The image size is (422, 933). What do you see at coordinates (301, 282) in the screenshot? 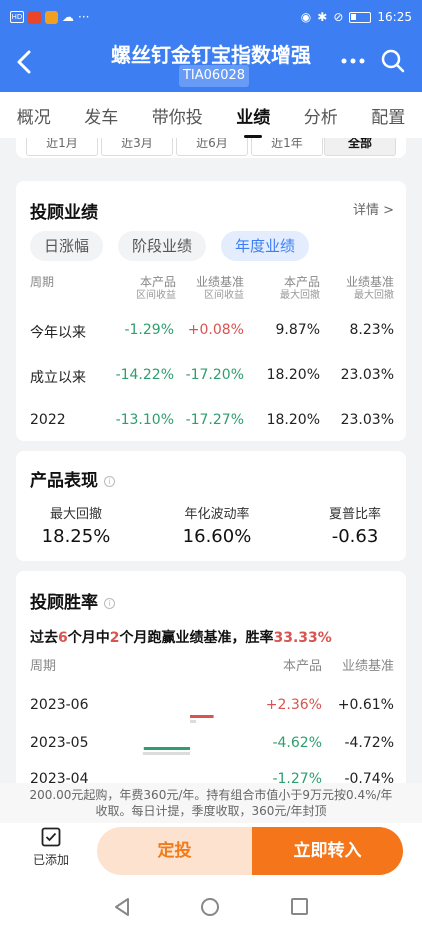
I see `col-product-drawdown-label: 本产品` at bounding box center [301, 282].